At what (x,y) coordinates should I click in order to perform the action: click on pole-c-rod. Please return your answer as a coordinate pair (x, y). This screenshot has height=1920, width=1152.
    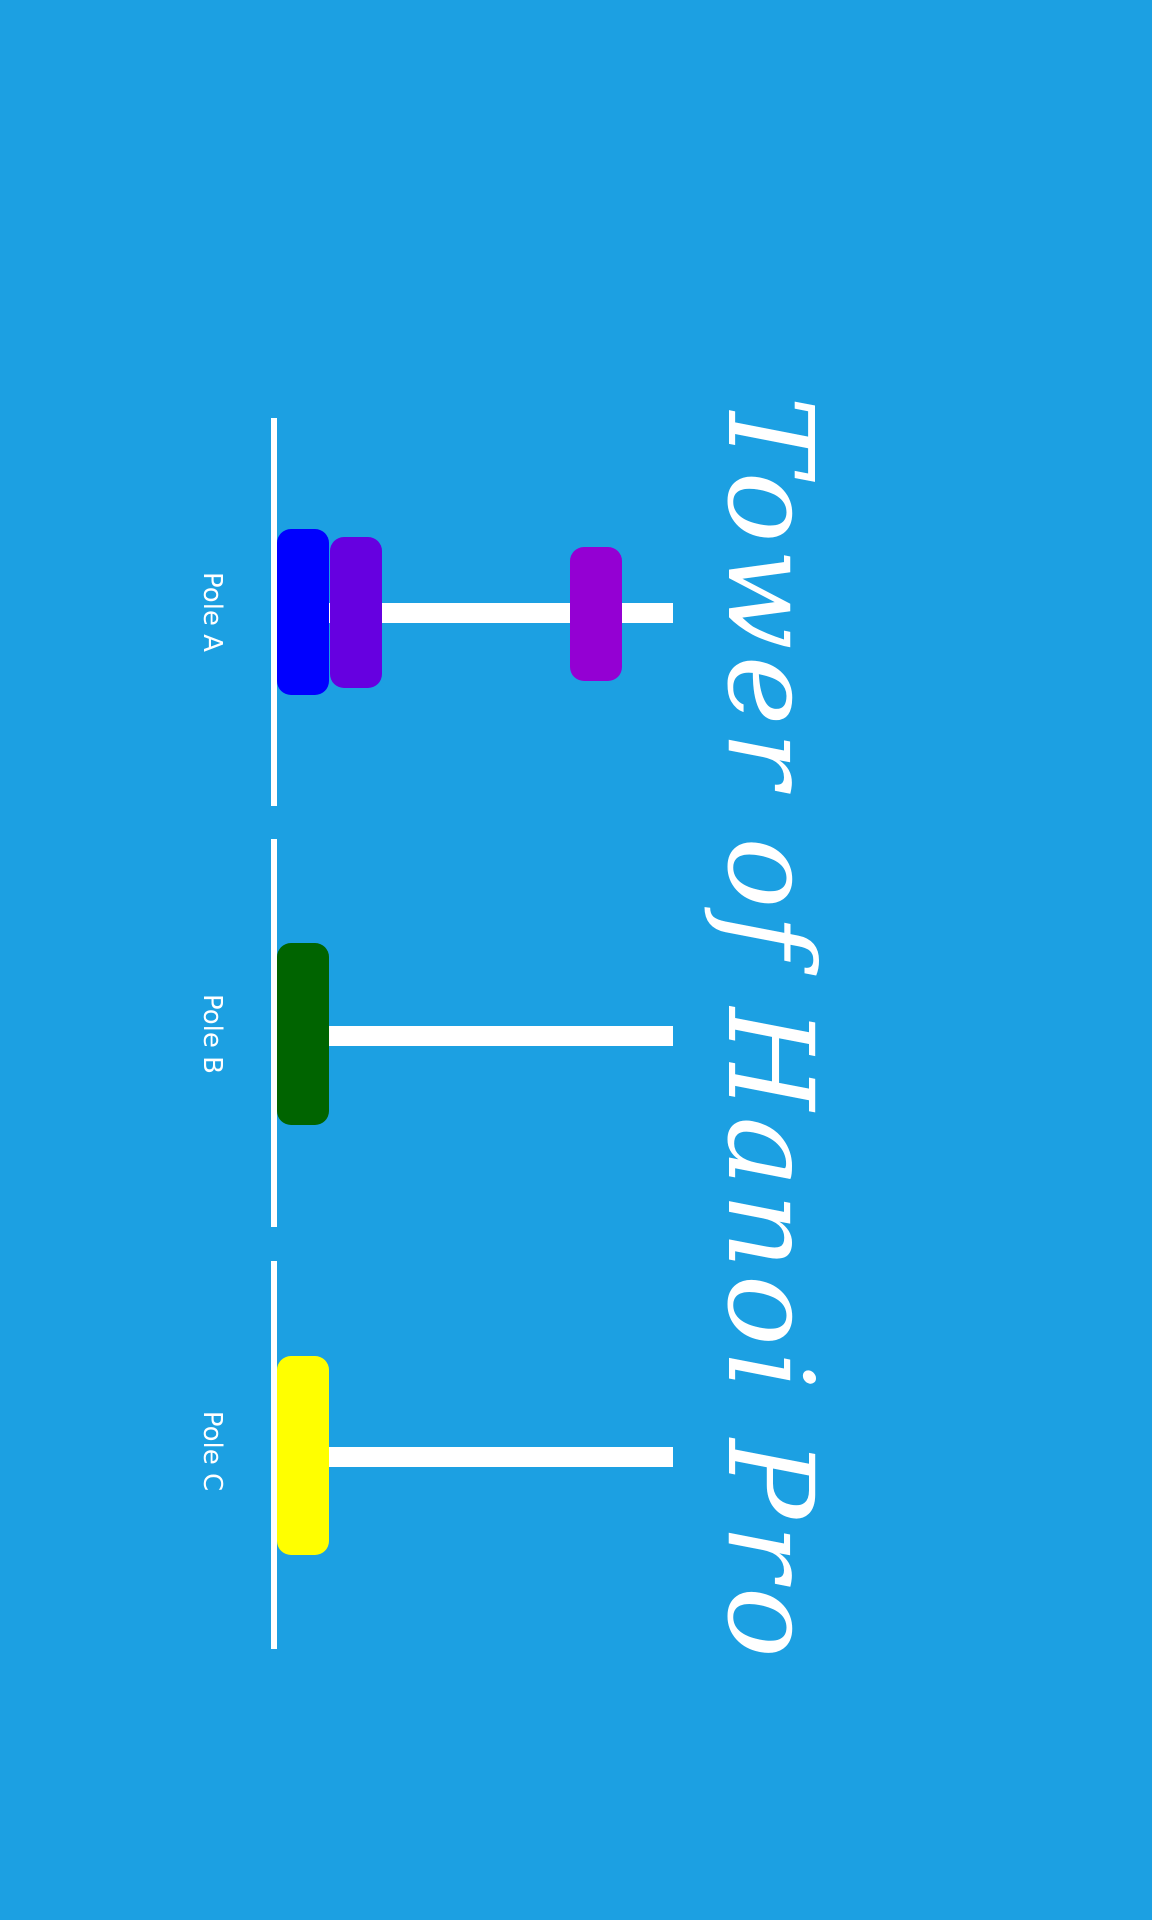
    Looking at the image, I should click on (475, 1457).